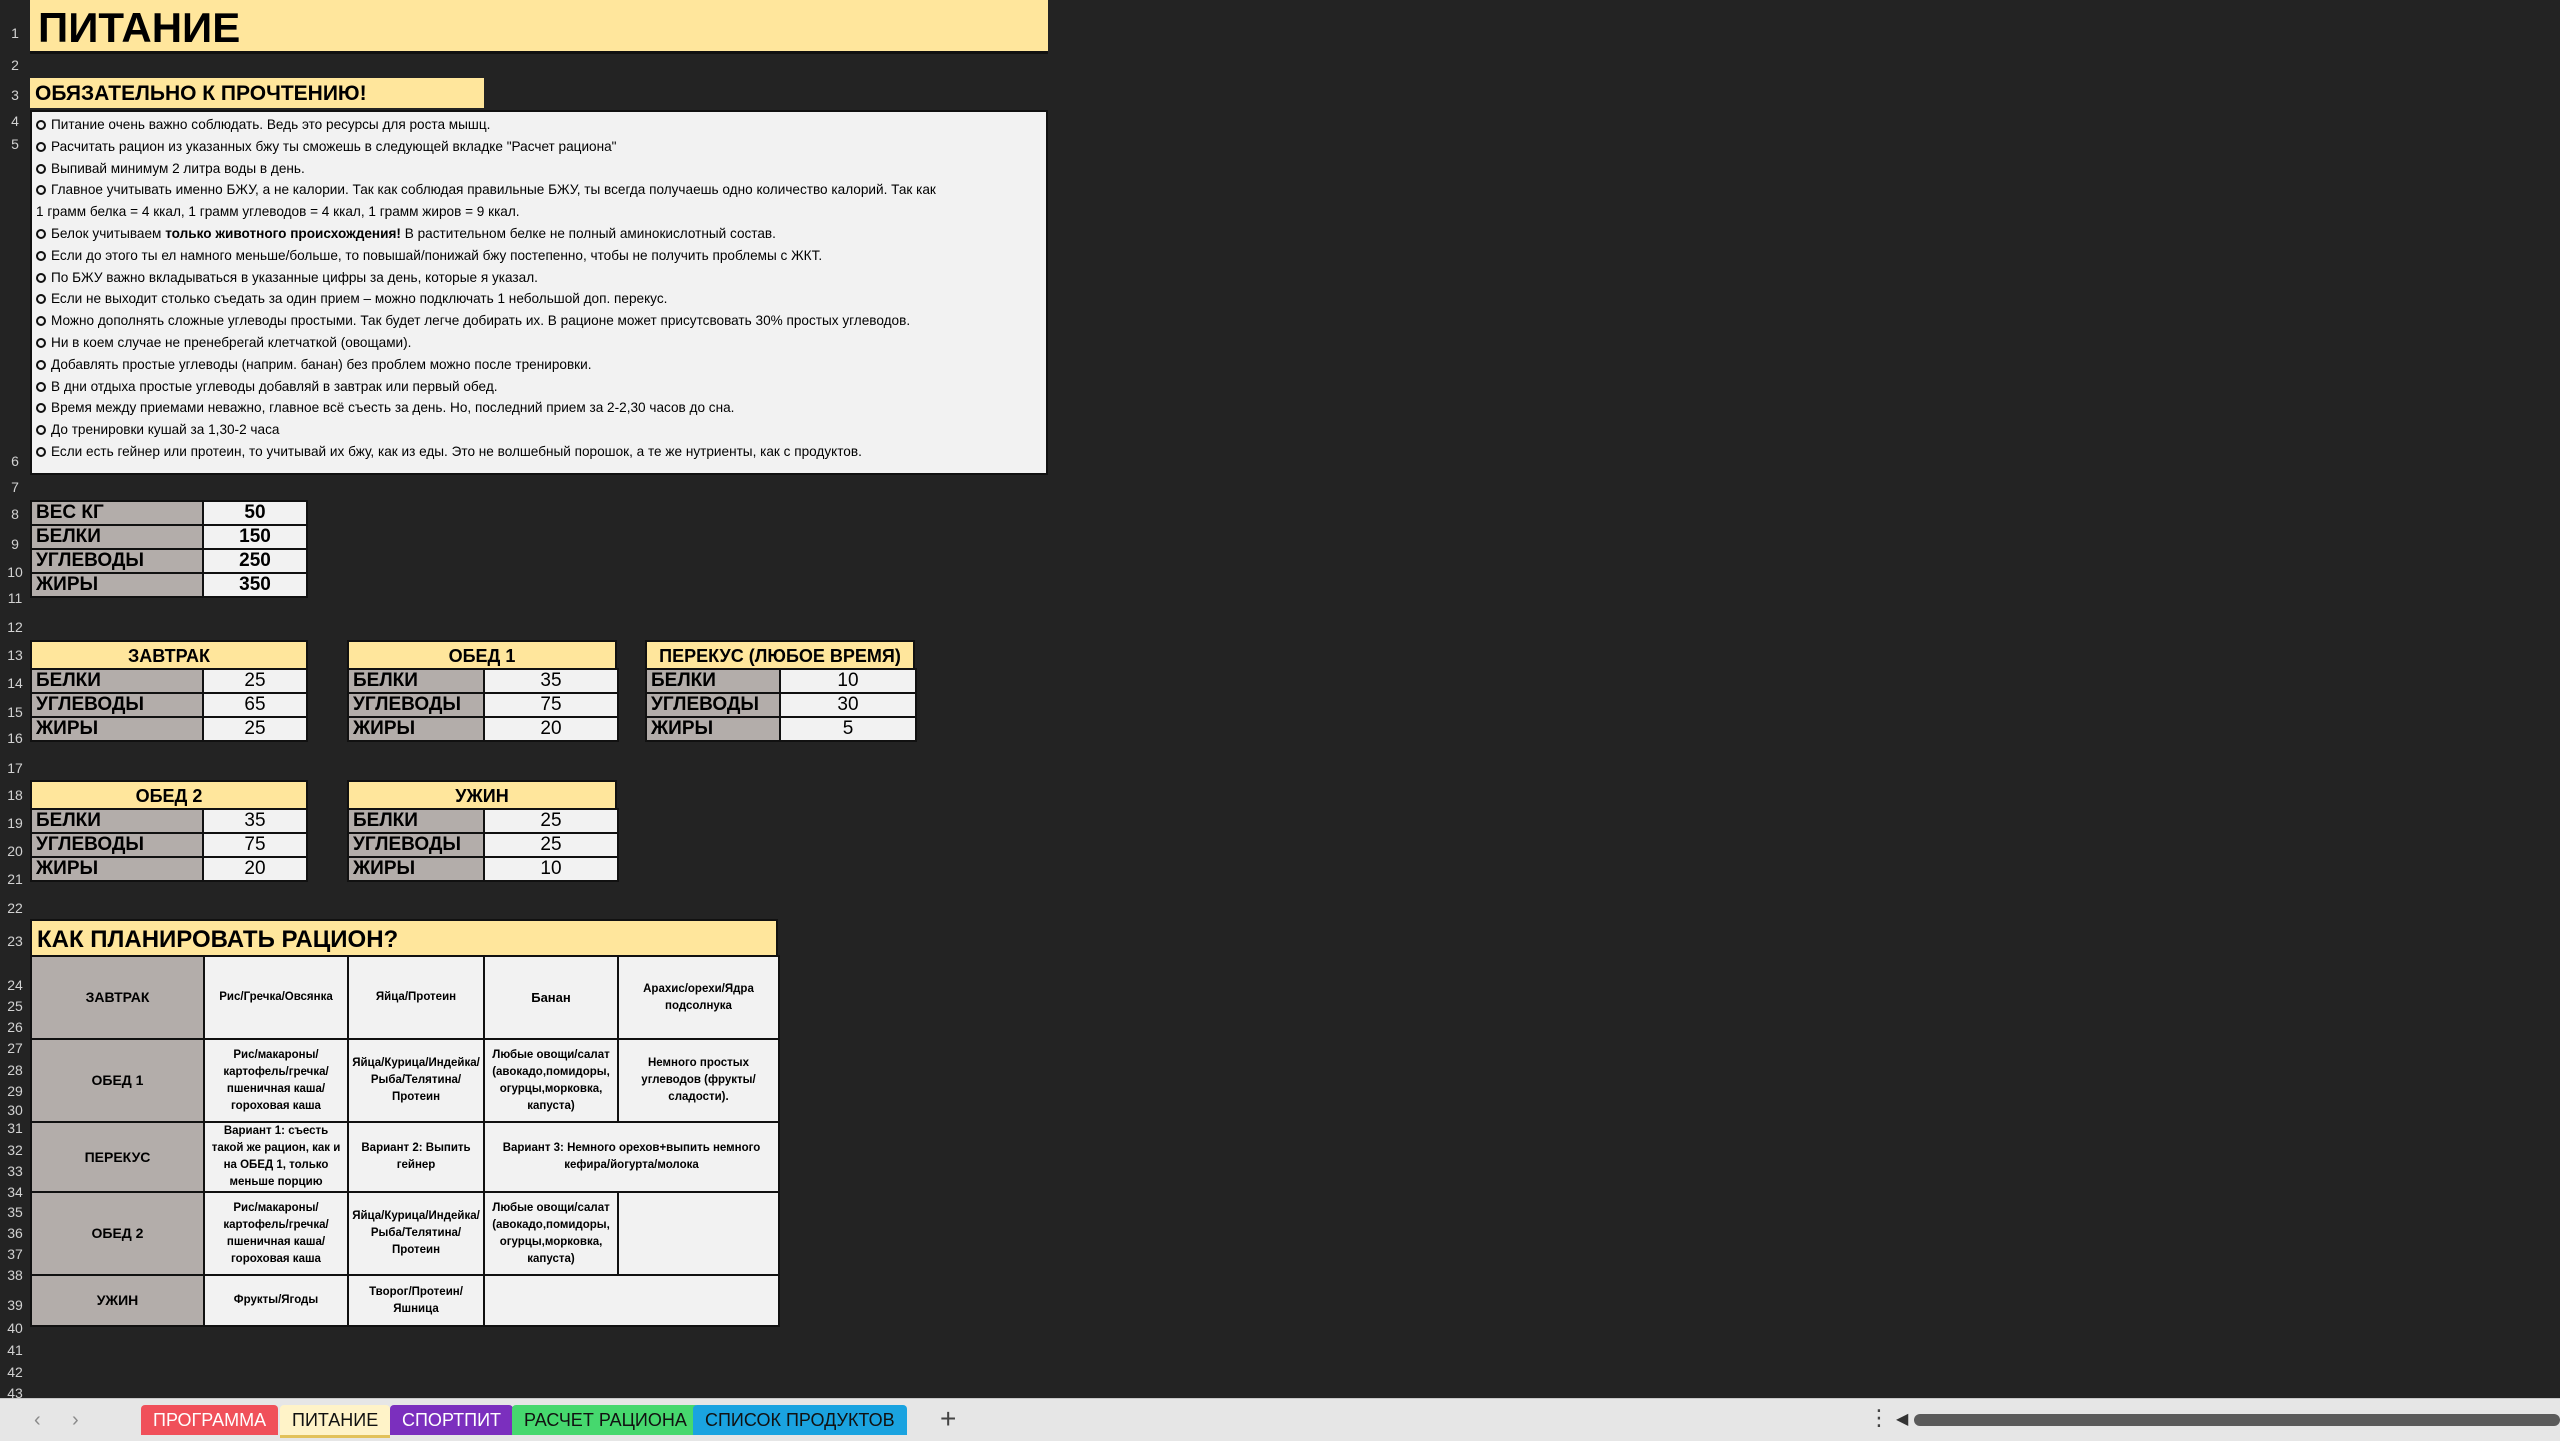  Describe the element at coordinates (255, 513) in the screenshot. I see `table-cell: 50` at that location.